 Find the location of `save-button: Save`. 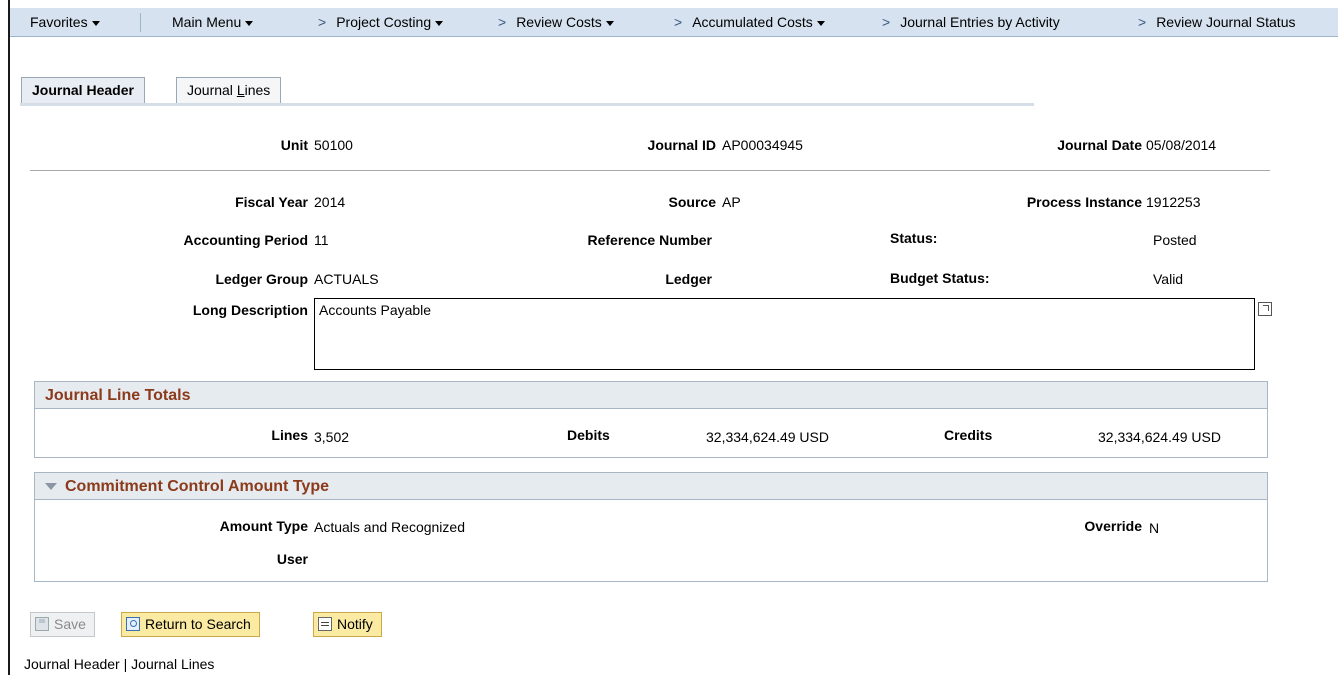

save-button: Save is located at coordinates (62, 624).